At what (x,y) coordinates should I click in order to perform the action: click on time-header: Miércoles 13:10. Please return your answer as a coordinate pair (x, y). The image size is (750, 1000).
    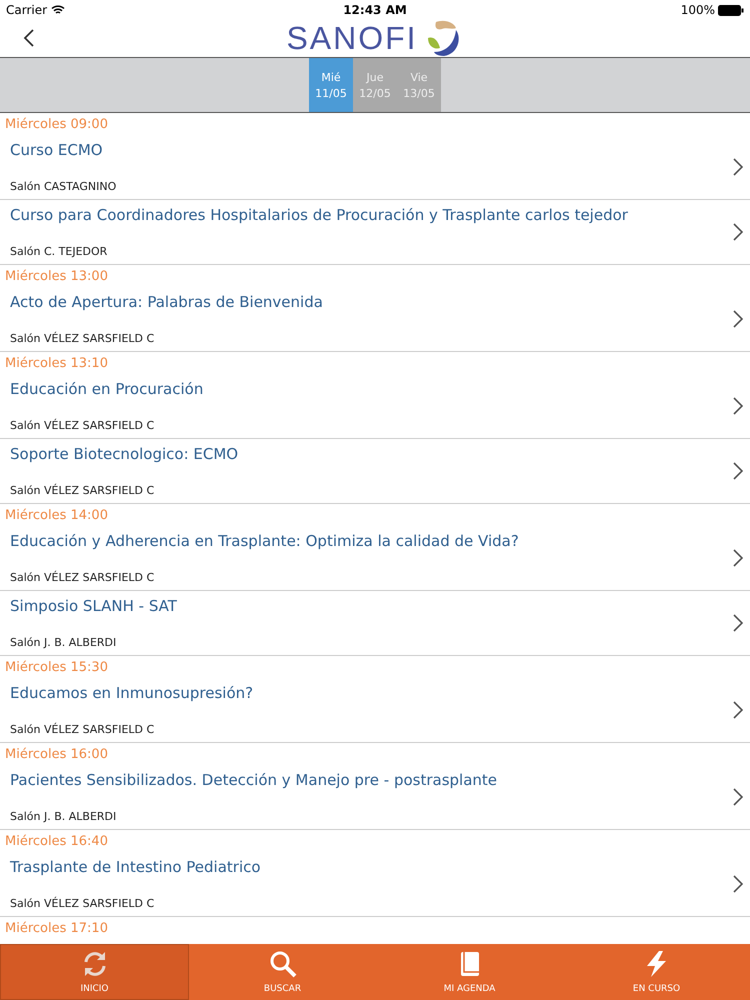
    Looking at the image, I should click on (56, 363).